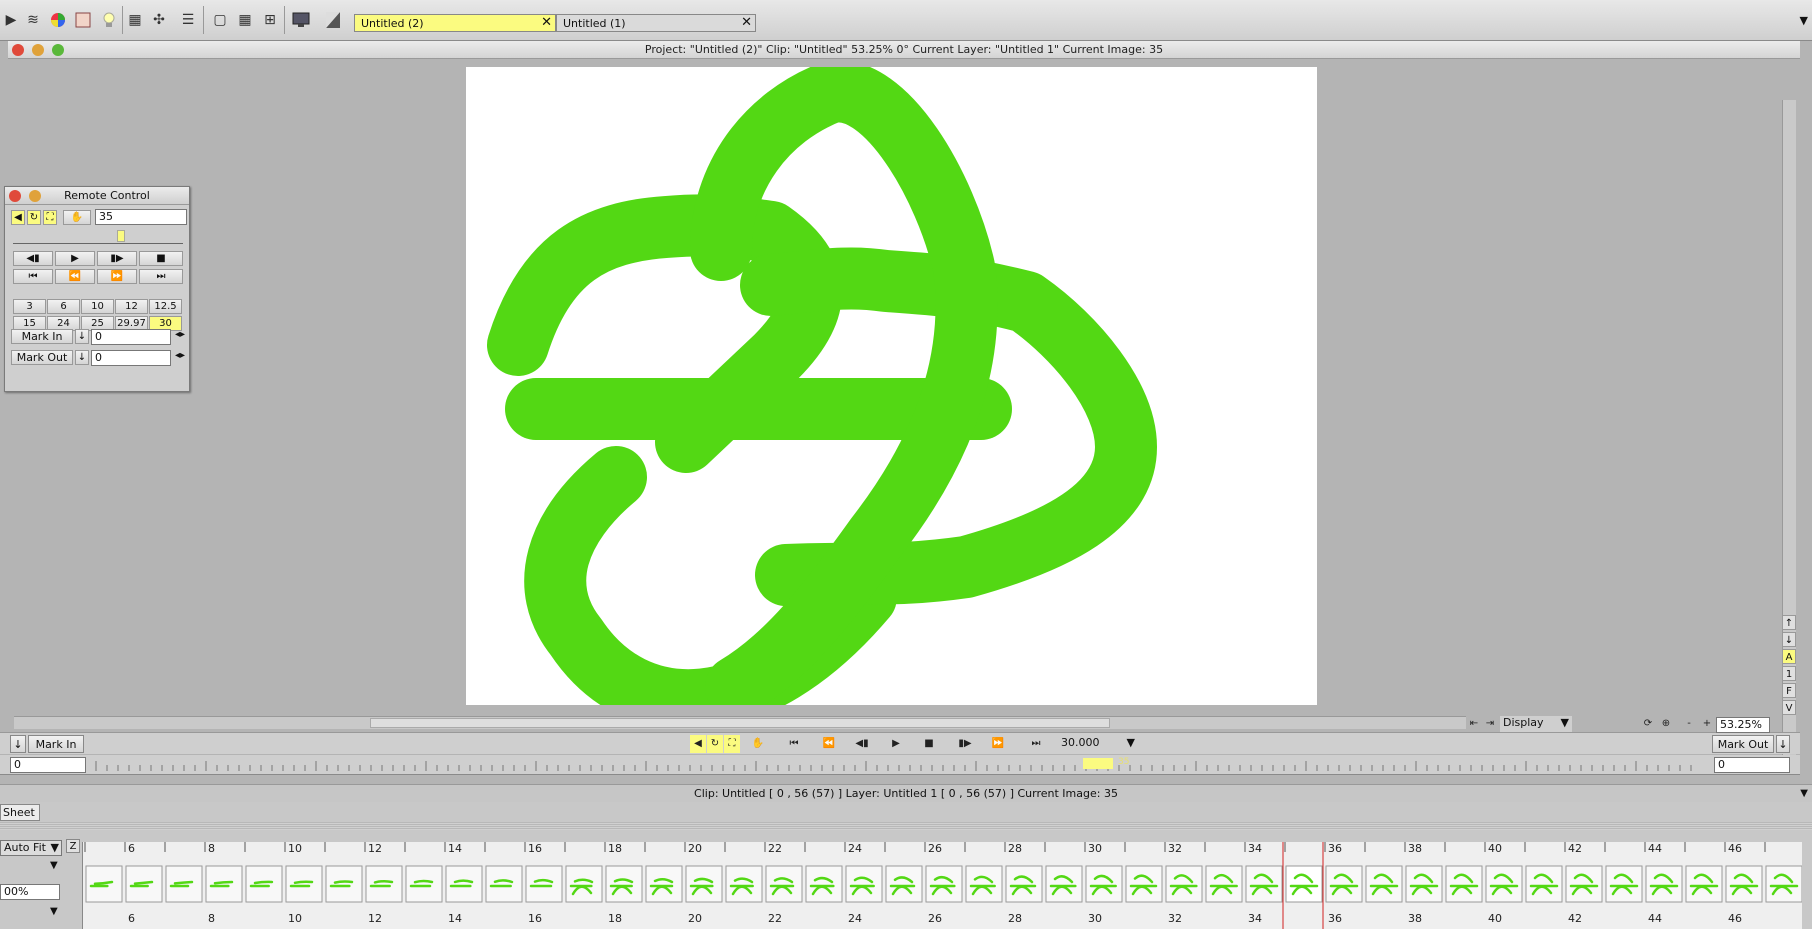 Image resolution: width=1812 pixels, height=929 pixels. I want to click on mark-in-field: 0, so click(131, 337).